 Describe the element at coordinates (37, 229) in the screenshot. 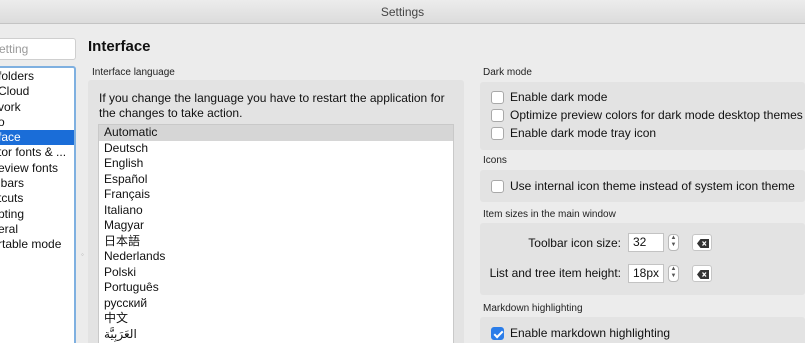

I see `sidebar-item-general: eral` at that location.